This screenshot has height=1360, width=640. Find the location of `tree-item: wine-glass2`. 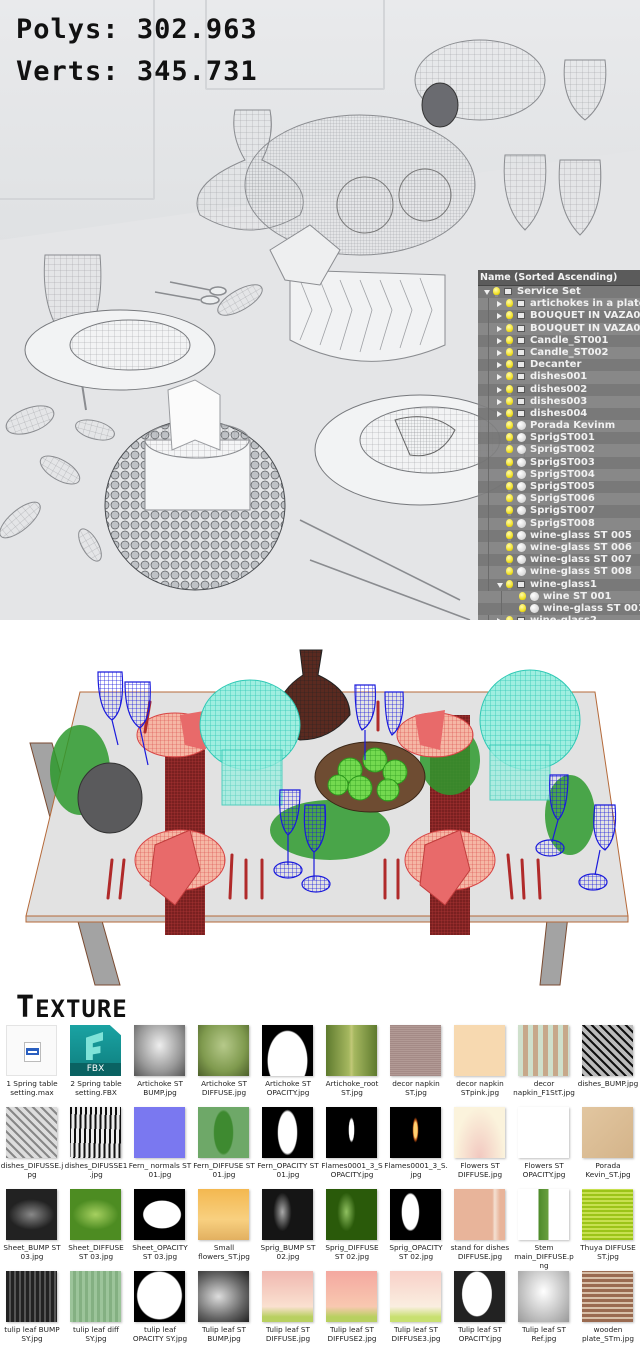

tree-item: wine-glass2 is located at coordinates (559, 617).